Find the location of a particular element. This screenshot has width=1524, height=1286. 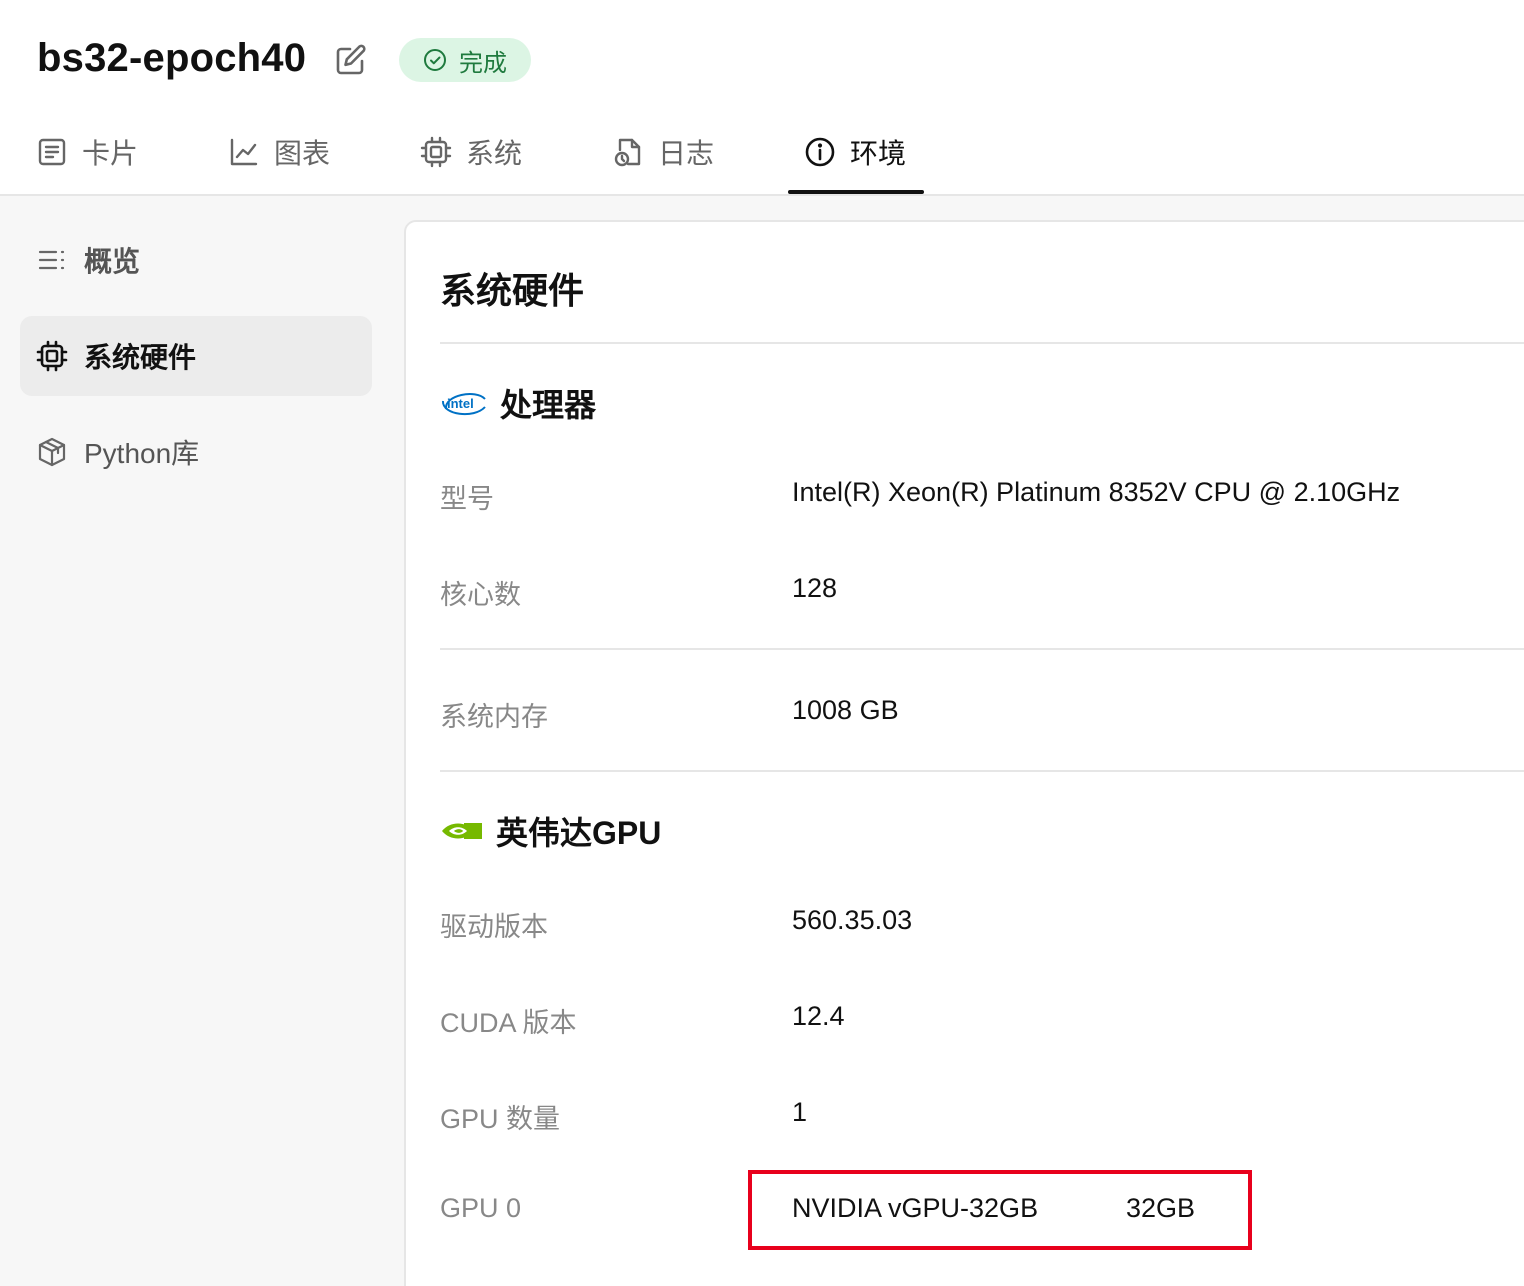

tab-system: 系统 is located at coordinates (471, 152).